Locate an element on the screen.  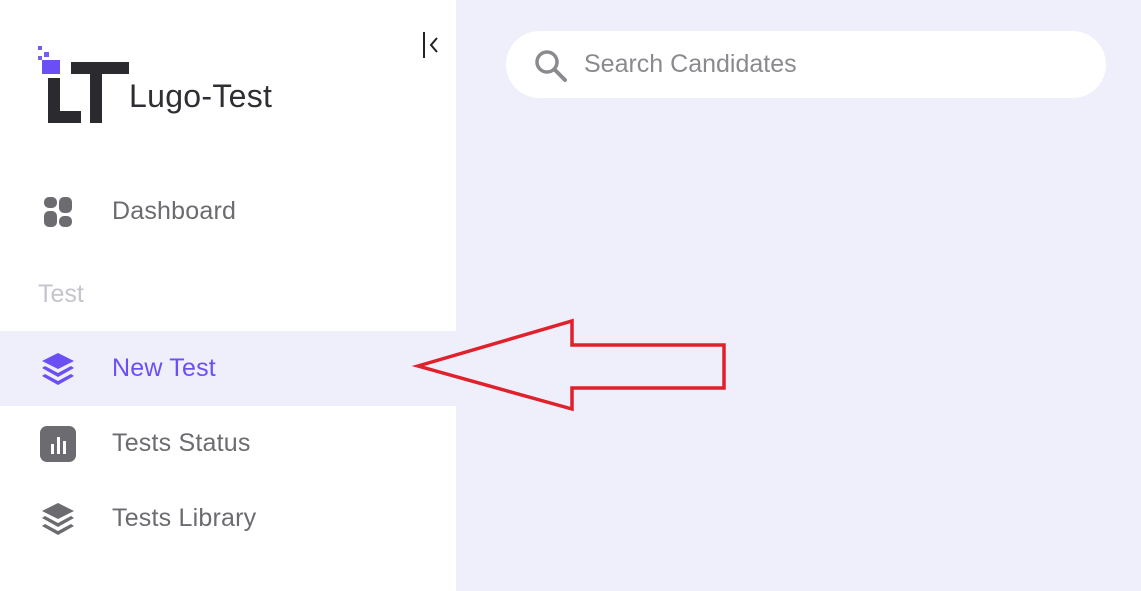
sidebar-item-dashboard: Dashboard is located at coordinates (228, 211).